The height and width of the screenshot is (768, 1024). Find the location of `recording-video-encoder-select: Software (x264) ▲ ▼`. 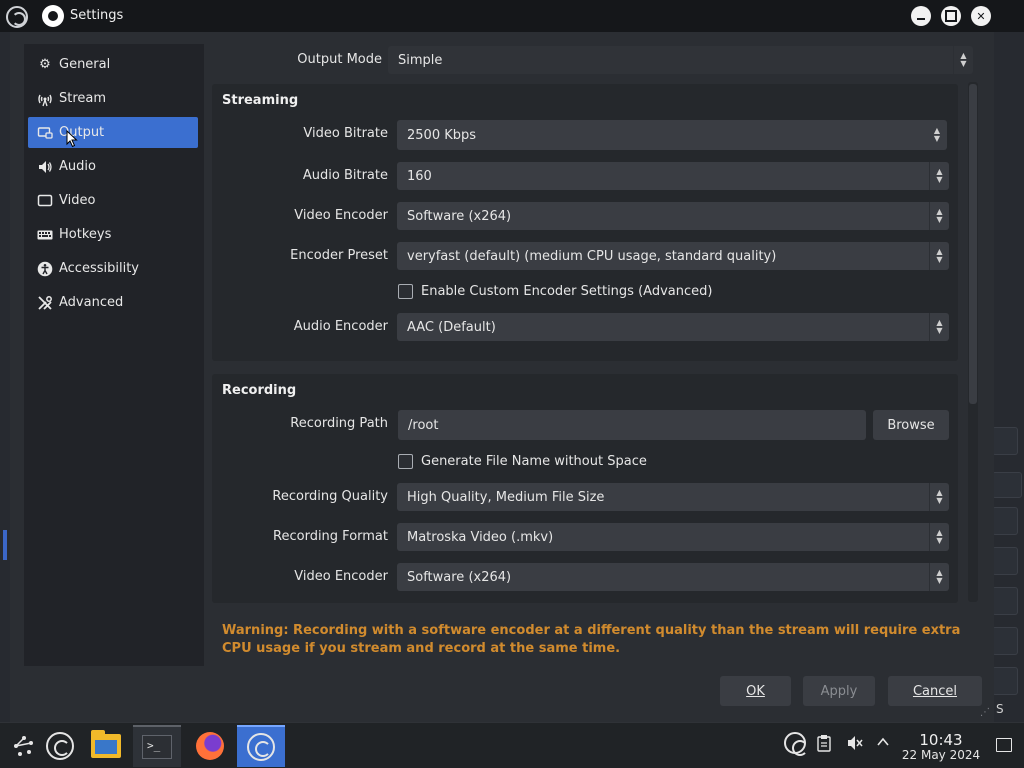

recording-video-encoder-select: Software (x264) ▲ ▼ is located at coordinates (673, 577).